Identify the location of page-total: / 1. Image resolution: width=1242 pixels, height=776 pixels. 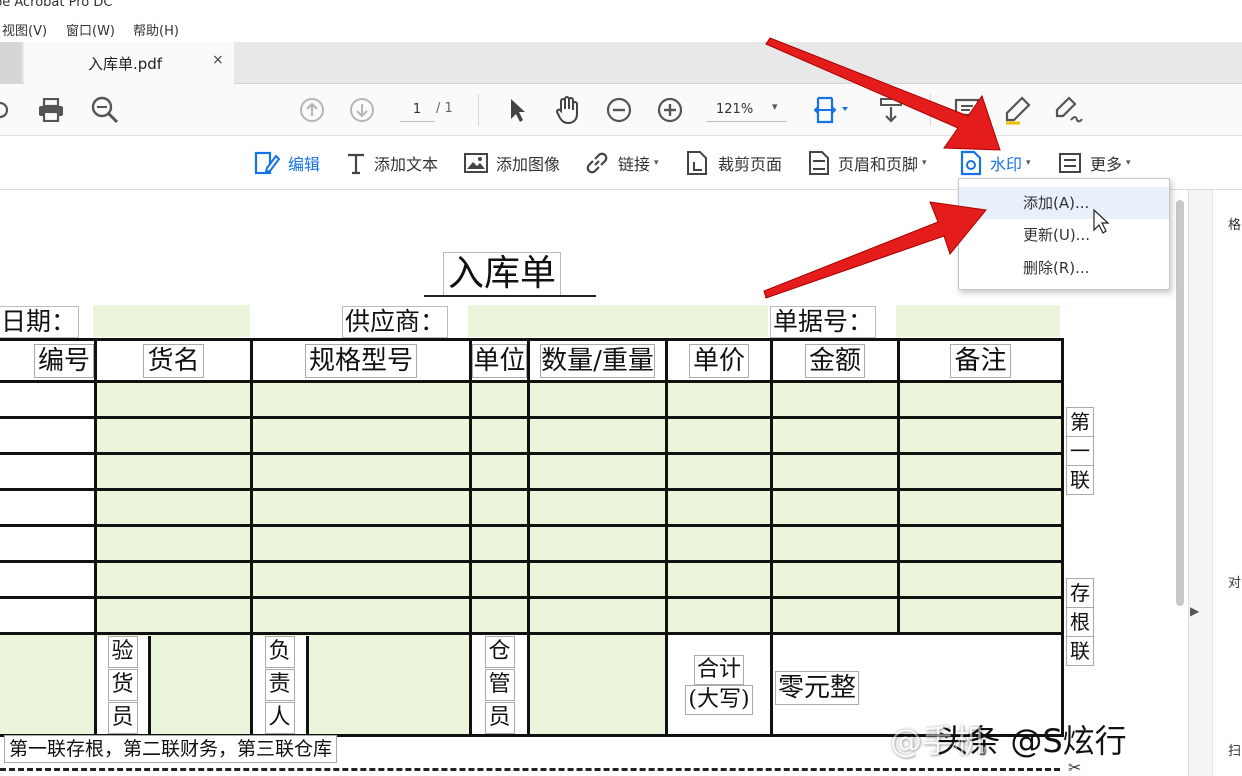
(444, 108).